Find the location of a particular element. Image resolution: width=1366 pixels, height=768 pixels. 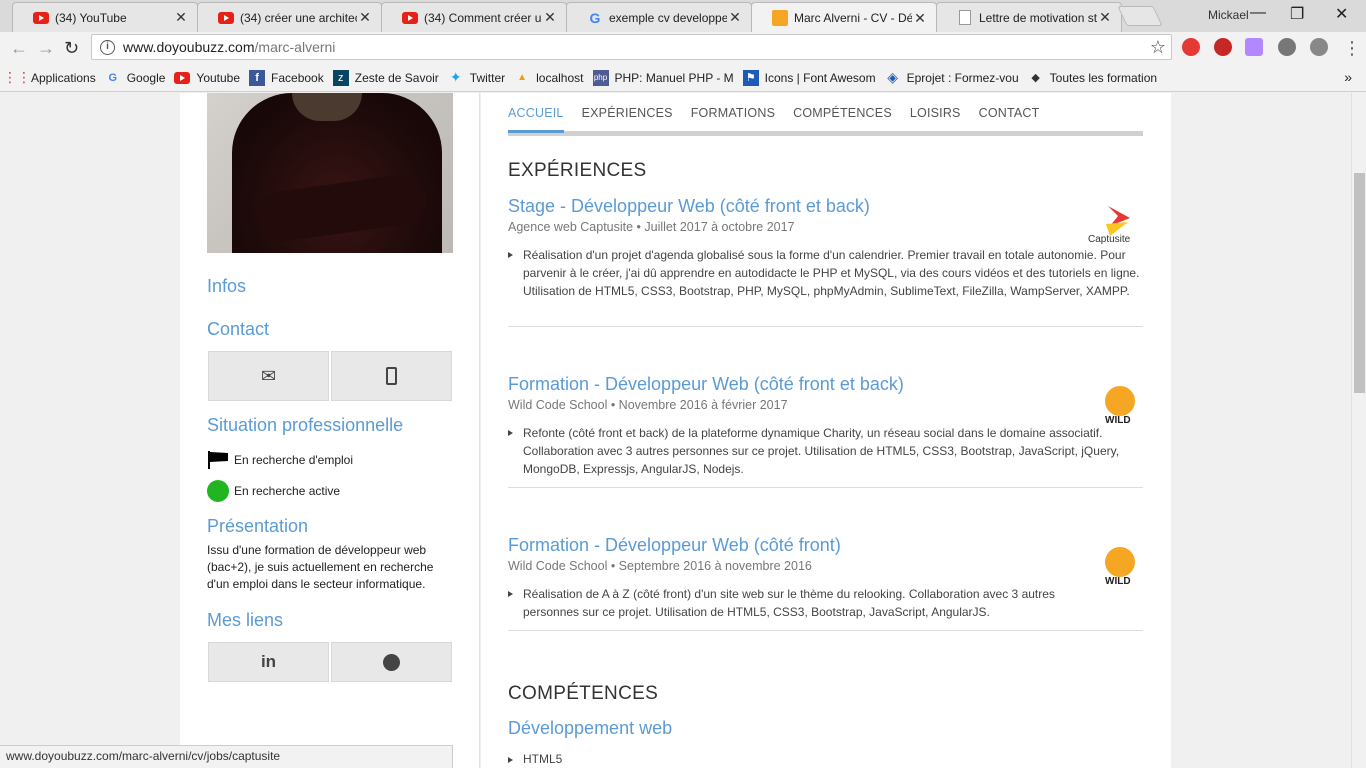

bookmark-item: G Google is located at coordinates (135, 78).